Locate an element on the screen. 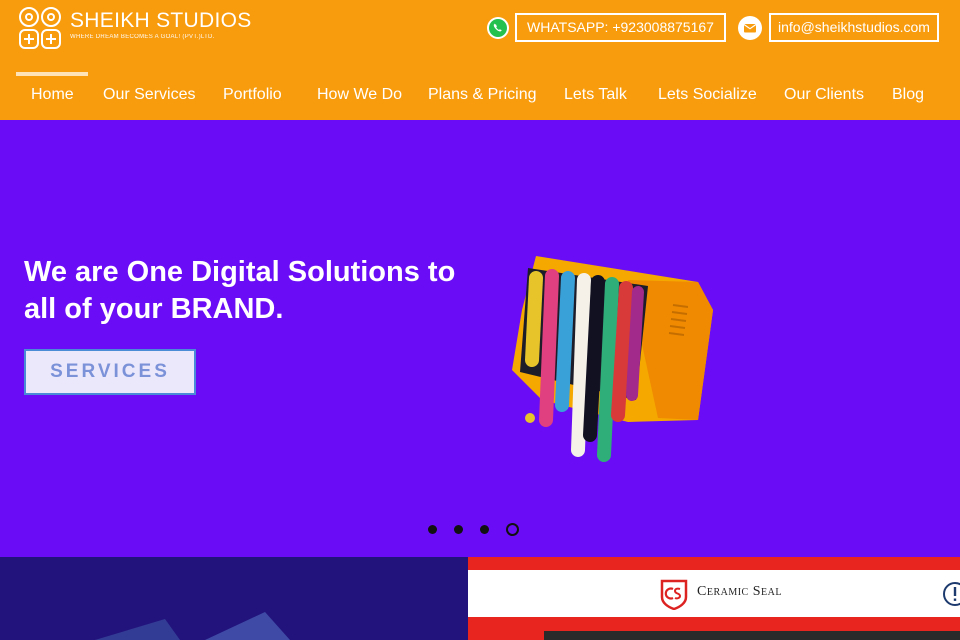 This screenshot has width=960, height=640. video-strip is located at coordinates (752, 635).